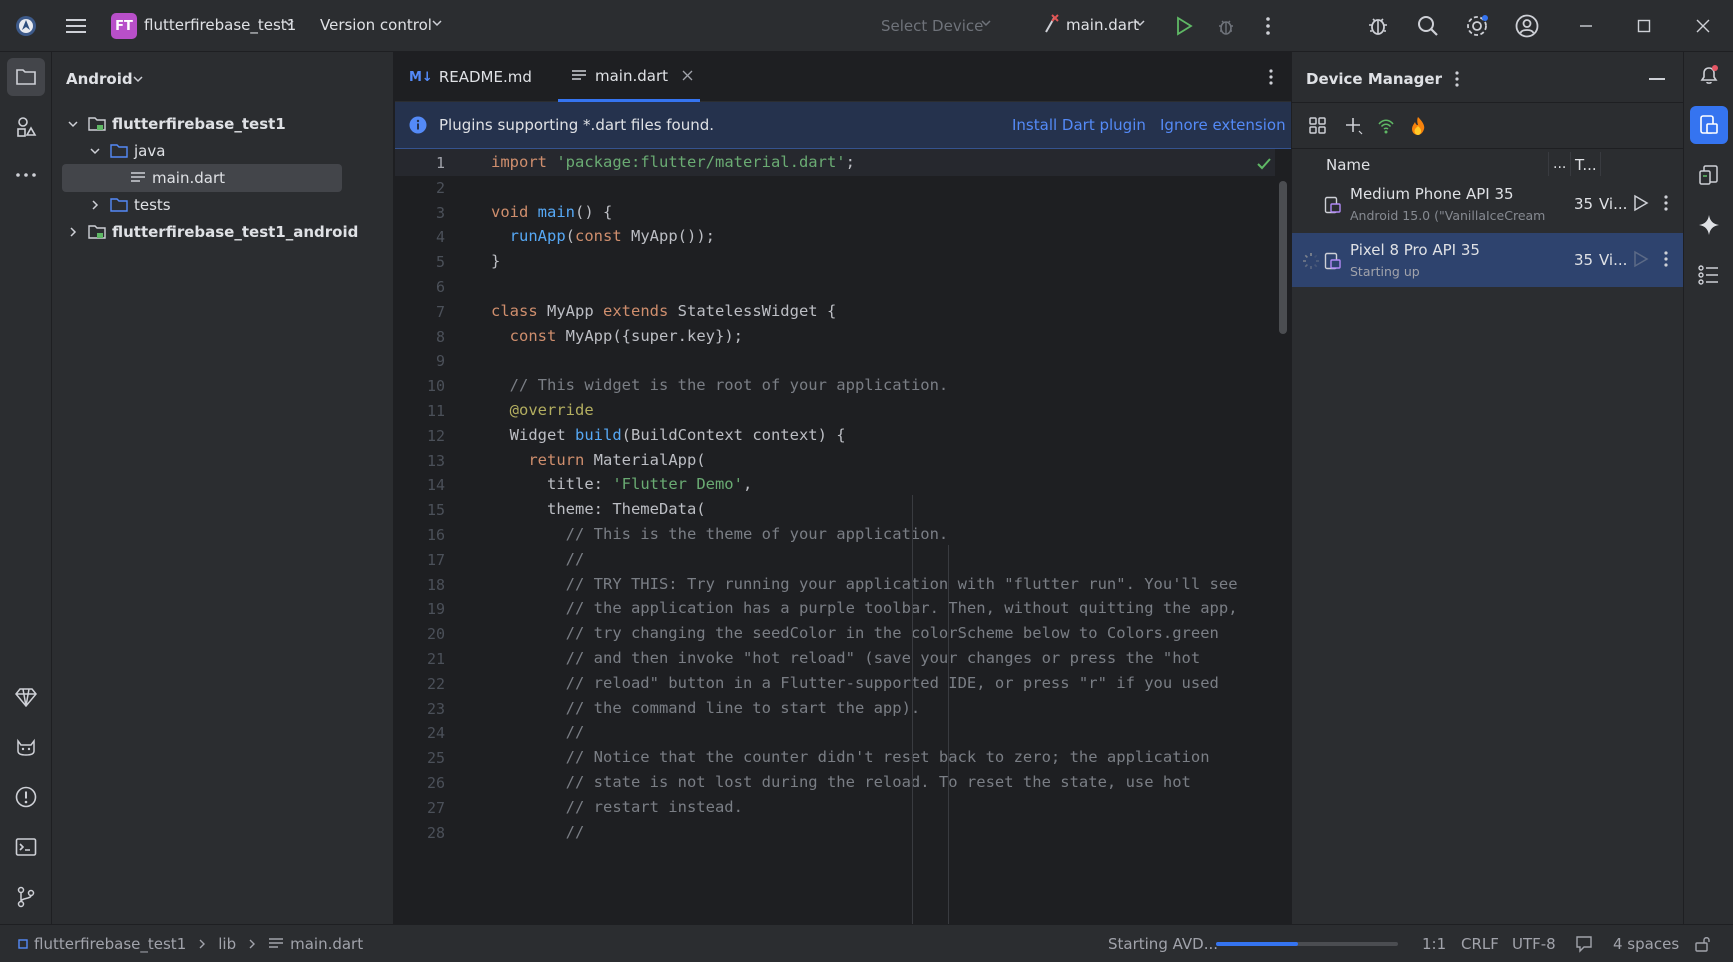 The image size is (1733, 962). What do you see at coordinates (629, 77) in the screenshot?
I see `tab-main-dart: main.dart` at bounding box center [629, 77].